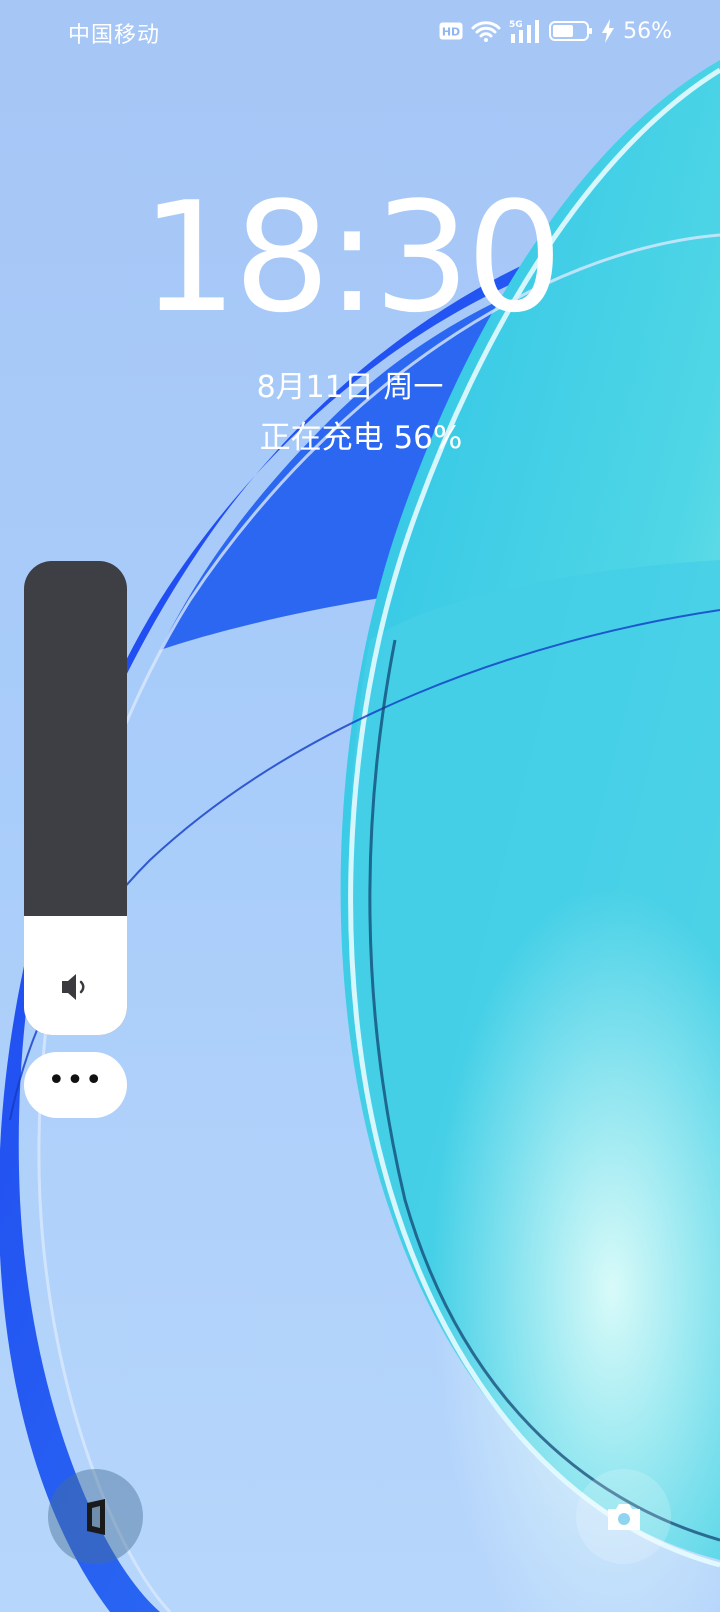 Image resolution: width=720 pixels, height=1612 pixels. I want to click on carrier-name: 中国移动, so click(114, 35).